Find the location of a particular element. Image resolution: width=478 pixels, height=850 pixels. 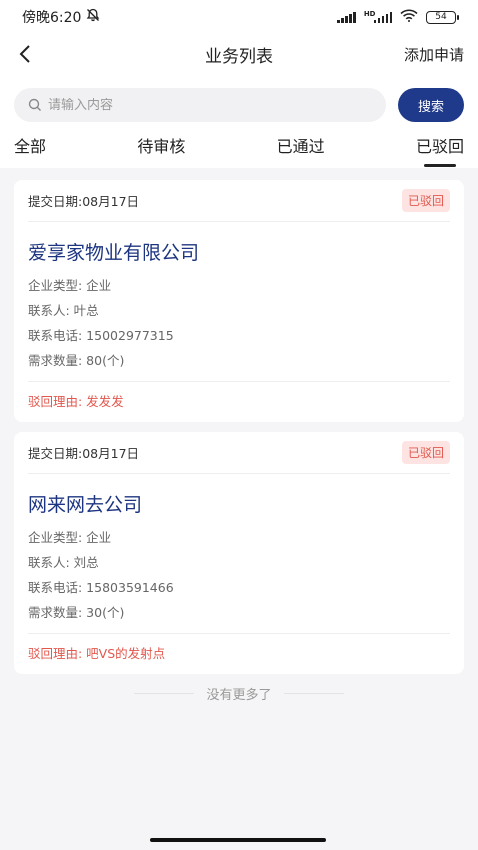

status-right: HD 54 is located at coordinates (398, 17).